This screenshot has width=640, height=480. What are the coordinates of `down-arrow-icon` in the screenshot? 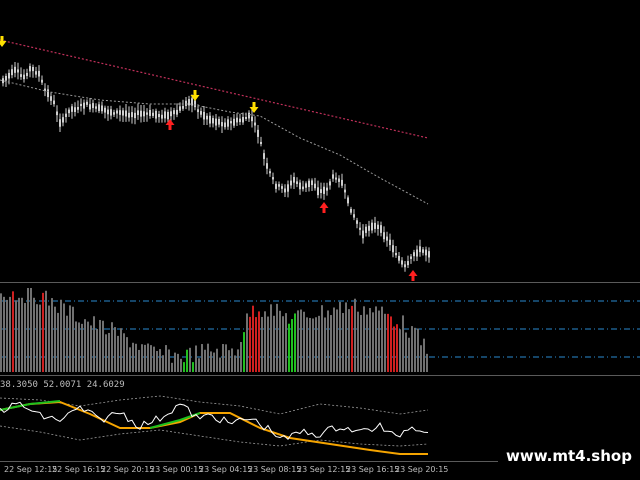 It's located at (254, 107).